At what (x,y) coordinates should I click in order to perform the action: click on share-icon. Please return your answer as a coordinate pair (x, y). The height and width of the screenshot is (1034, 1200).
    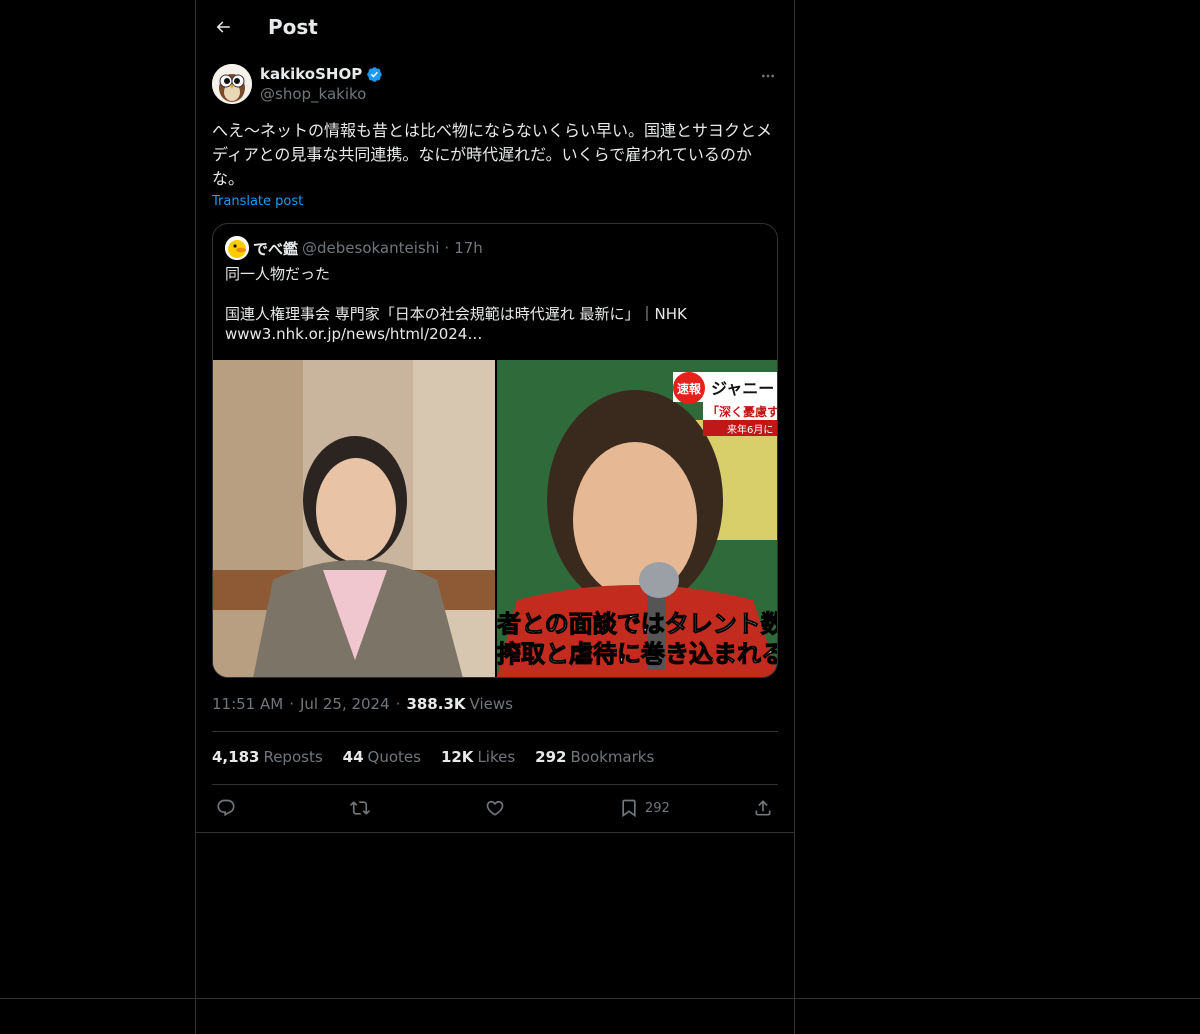
    Looking at the image, I should click on (763, 808).